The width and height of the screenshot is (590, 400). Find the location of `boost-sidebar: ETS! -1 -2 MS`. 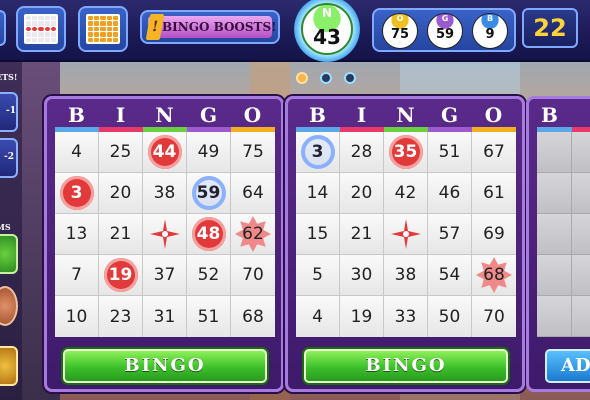

boost-sidebar: ETS! -1 -2 MS is located at coordinates (11, 231).